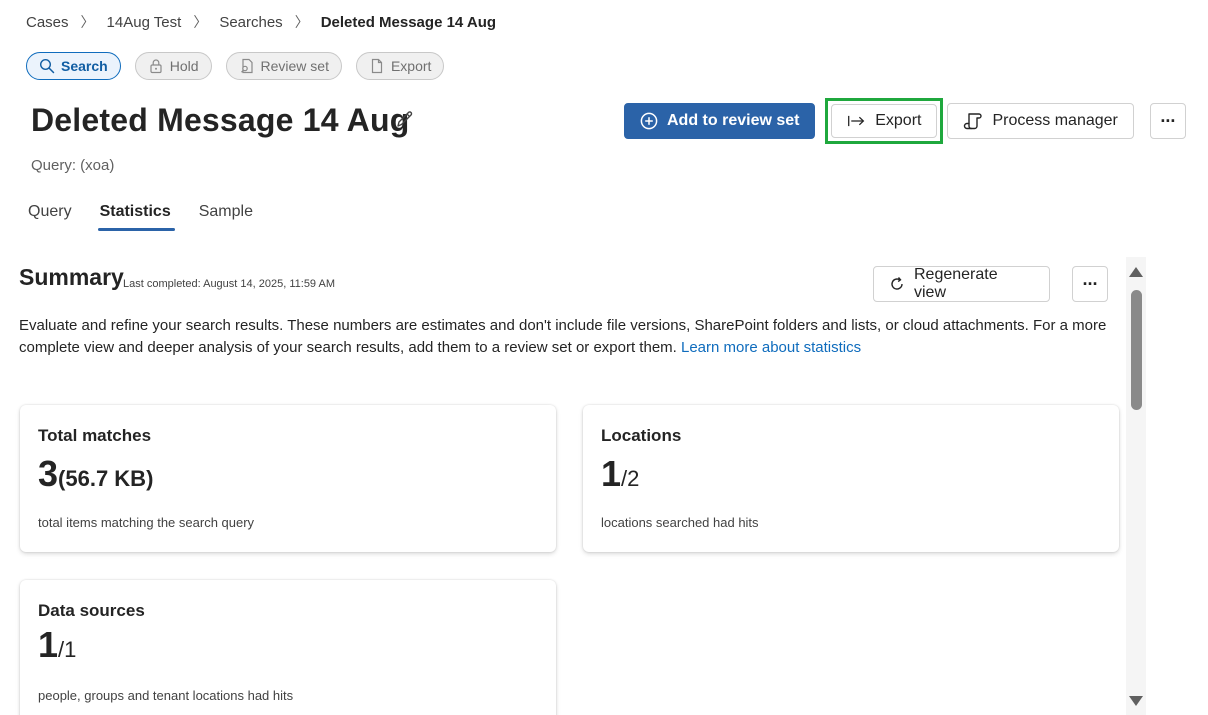 This screenshot has width=1208, height=715. I want to click on data-sources-title: Data sources, so click(91, 610).